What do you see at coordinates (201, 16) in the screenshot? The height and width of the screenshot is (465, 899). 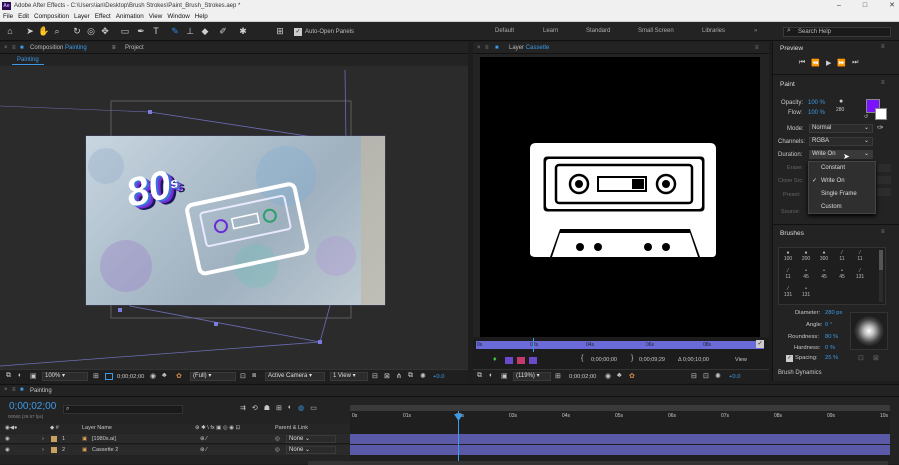 I see `menu-help: Help` at bounding box center [201, 16].